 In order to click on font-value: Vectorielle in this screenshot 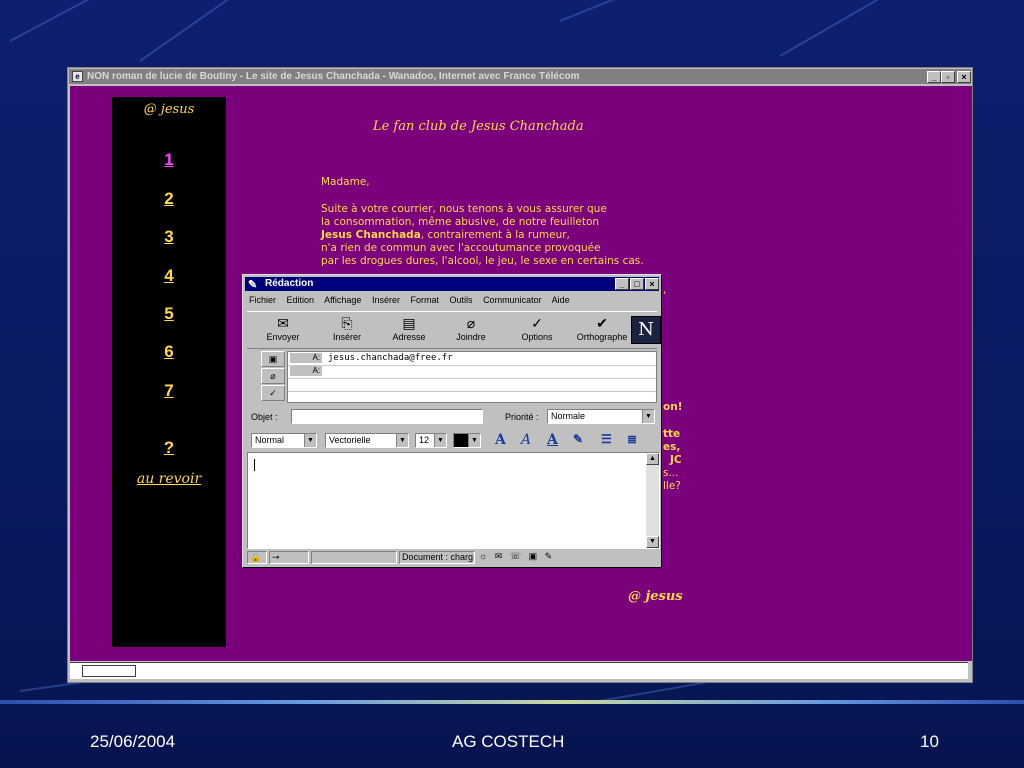, I will do `click(350, 440)`.